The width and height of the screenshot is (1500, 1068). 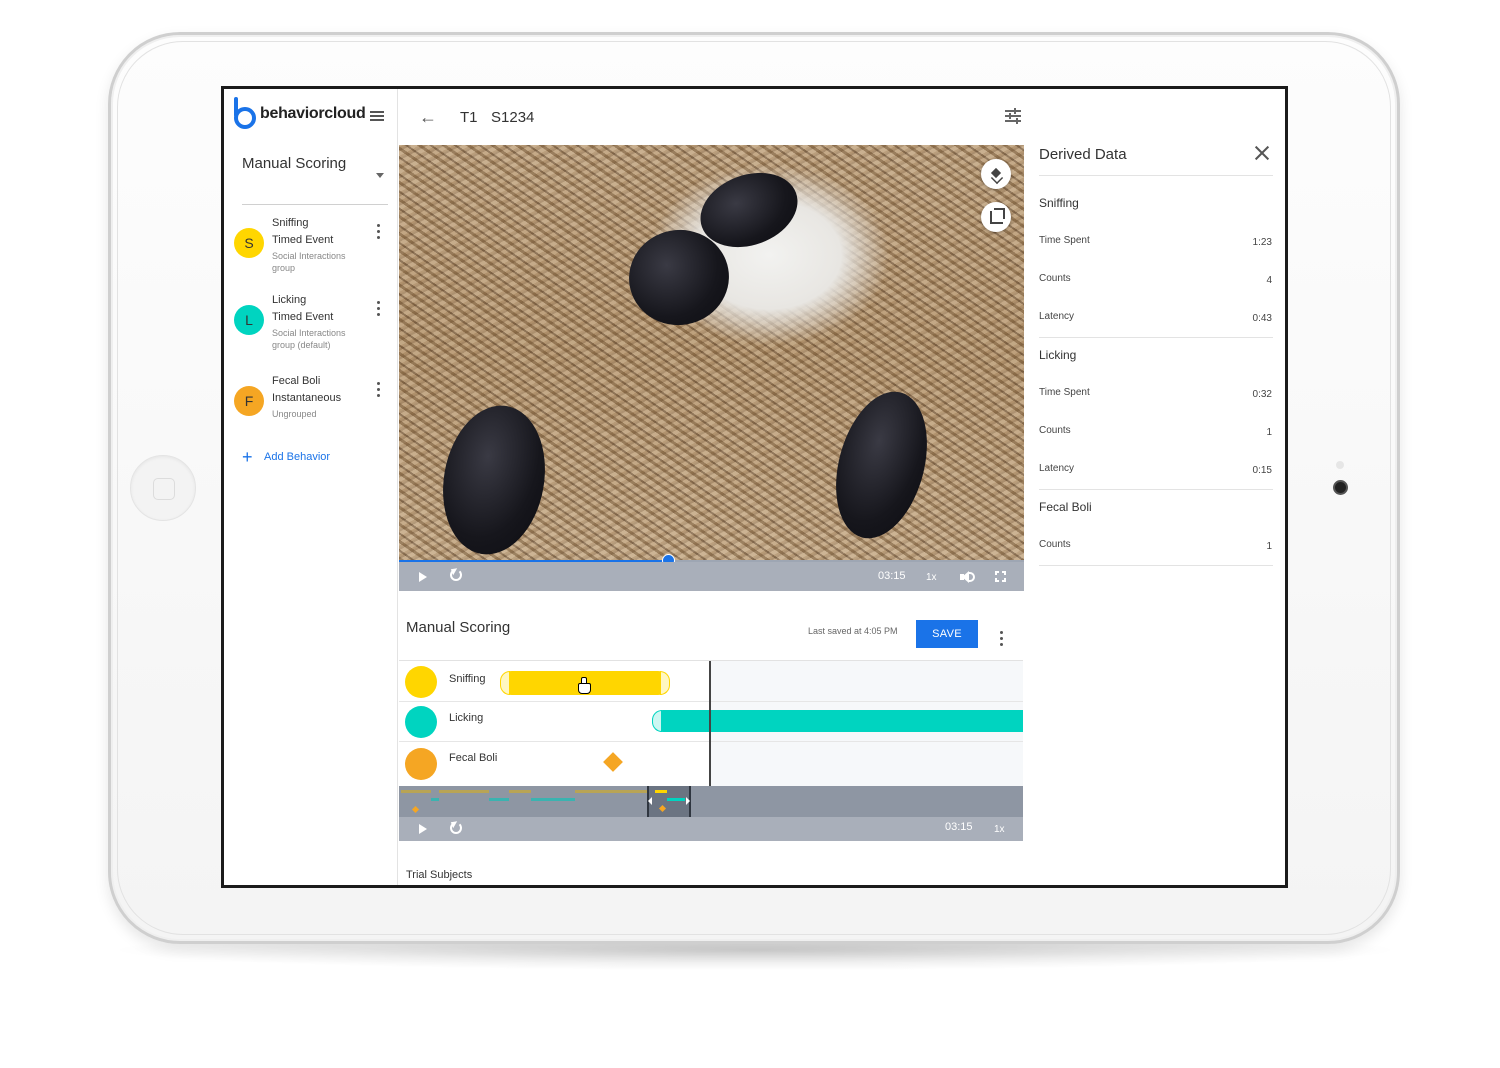 What do you see at coordinates (163, 488) in the screenshot?
I see `home-button` at bounding box center [163, 488].